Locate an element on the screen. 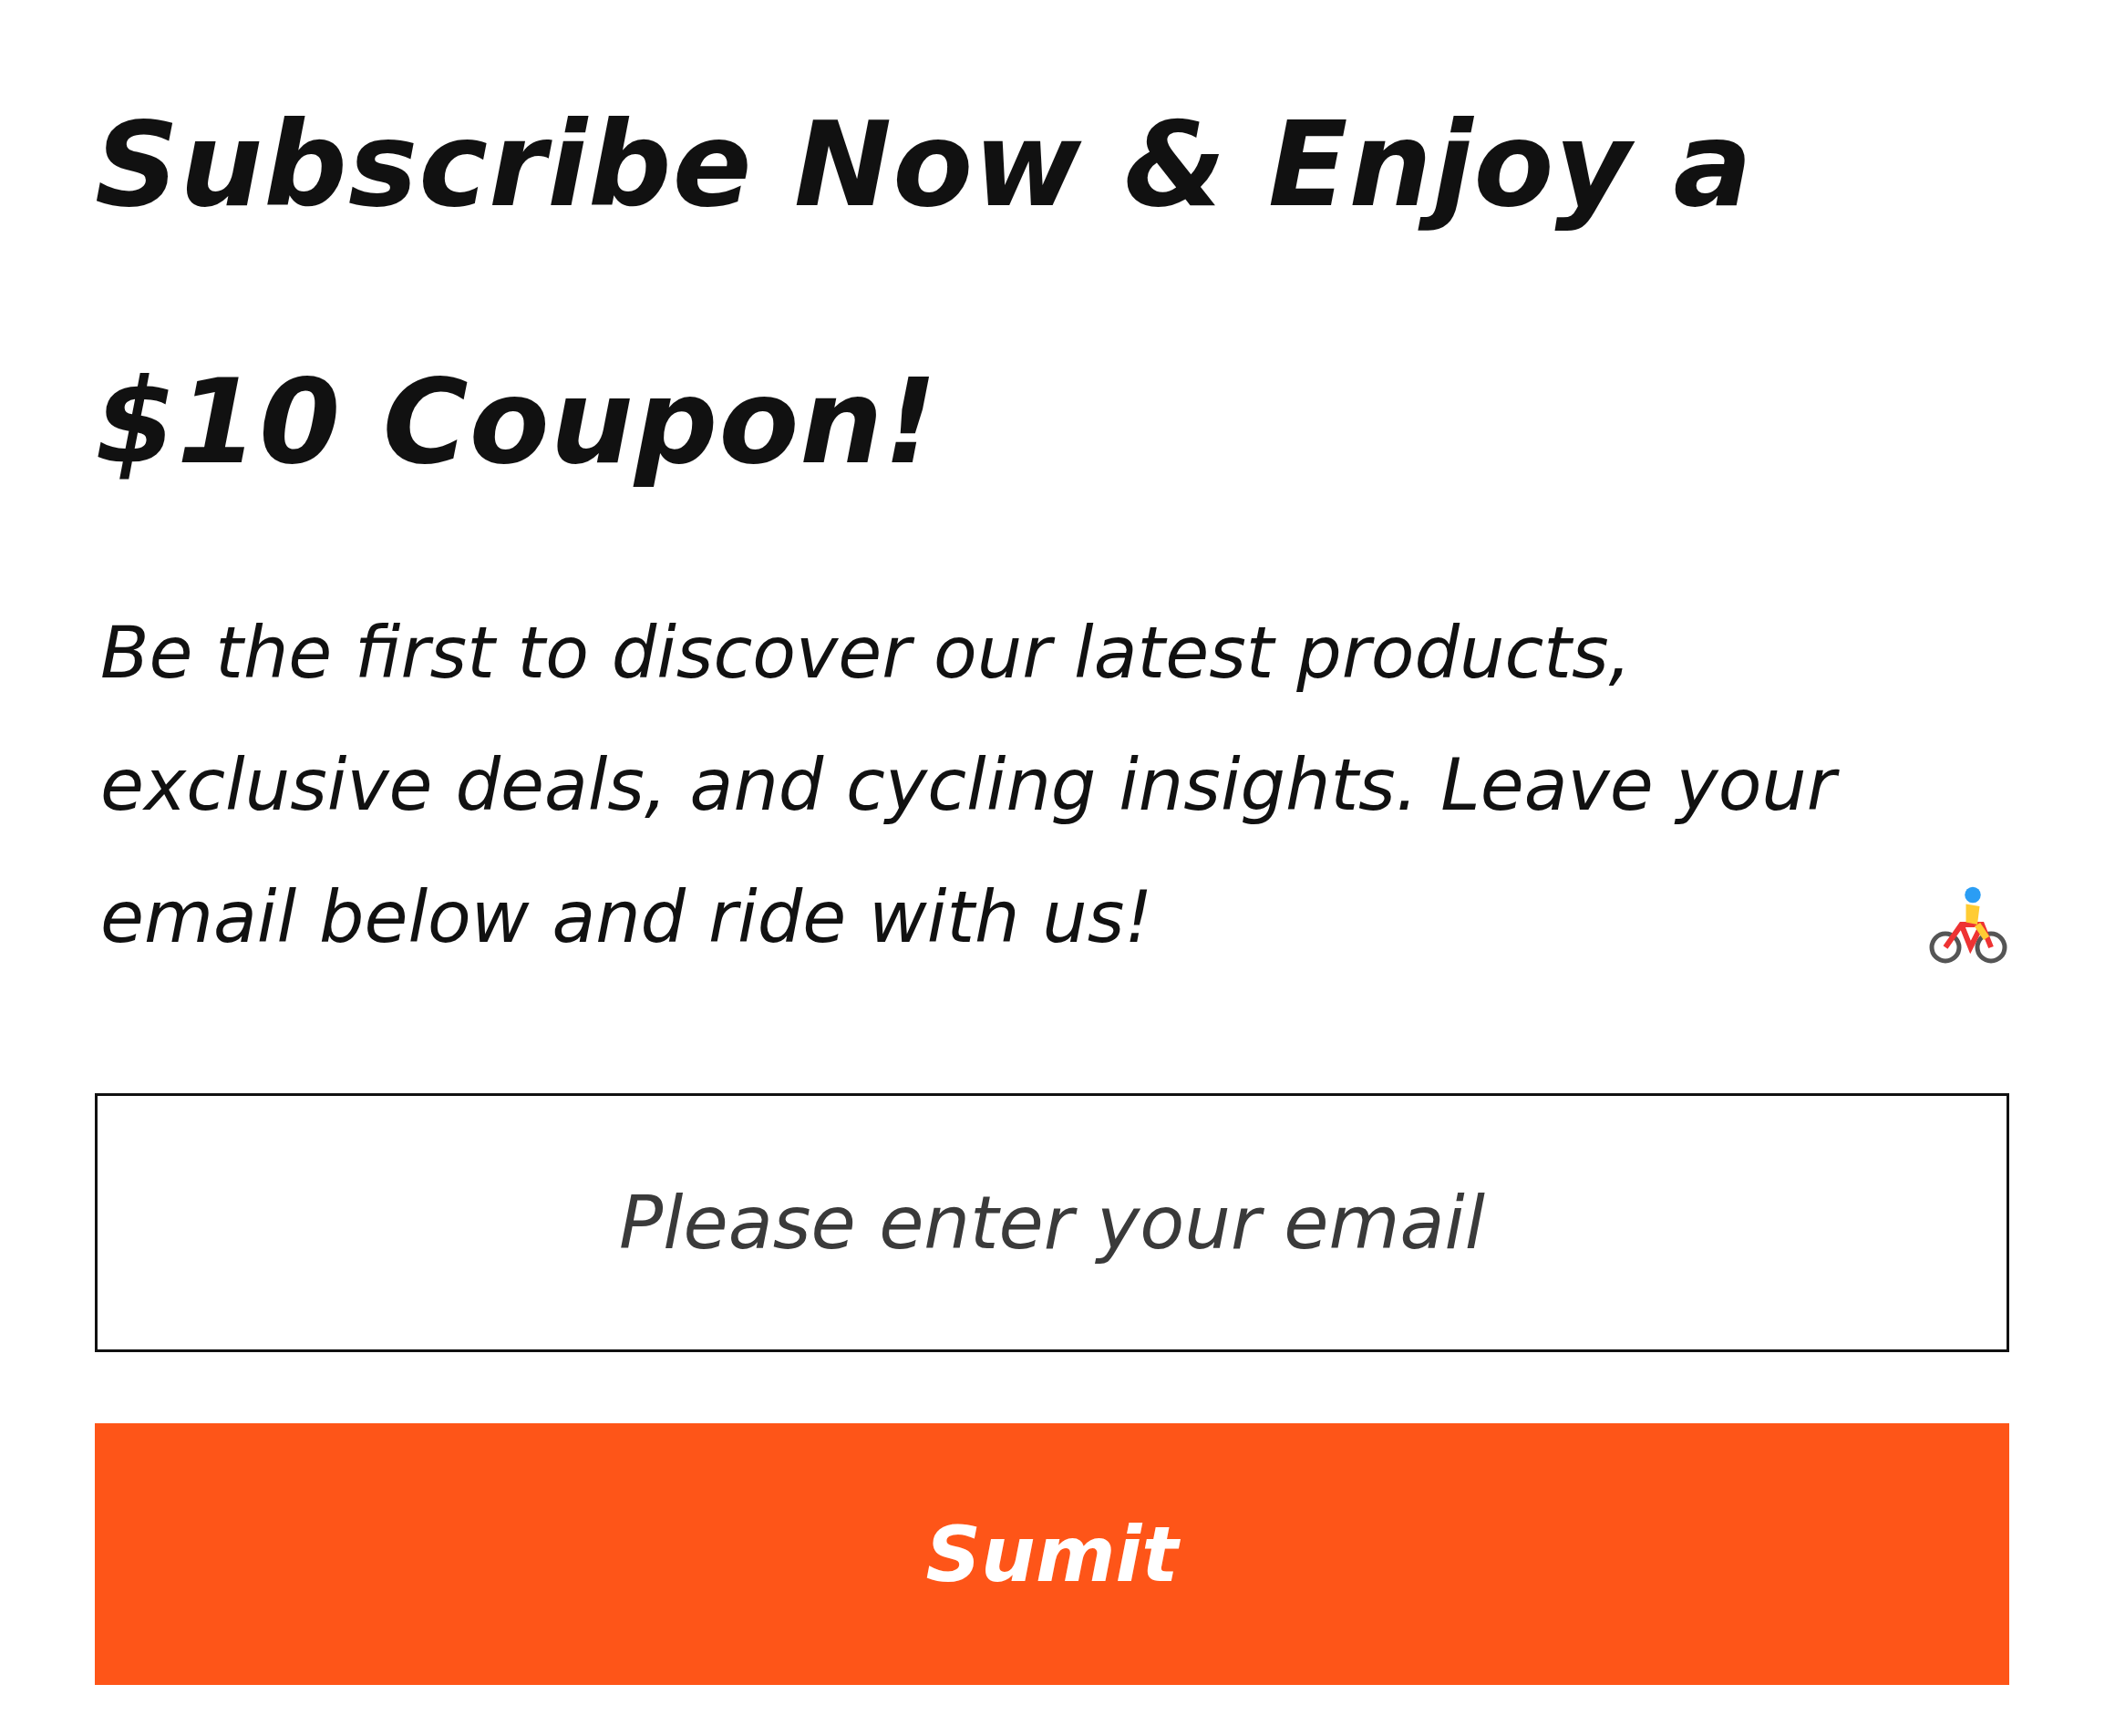 The width and height of the screenshot is (2115, 1736). email-field: Please enter your email is located at coordinates (1052, 1222).